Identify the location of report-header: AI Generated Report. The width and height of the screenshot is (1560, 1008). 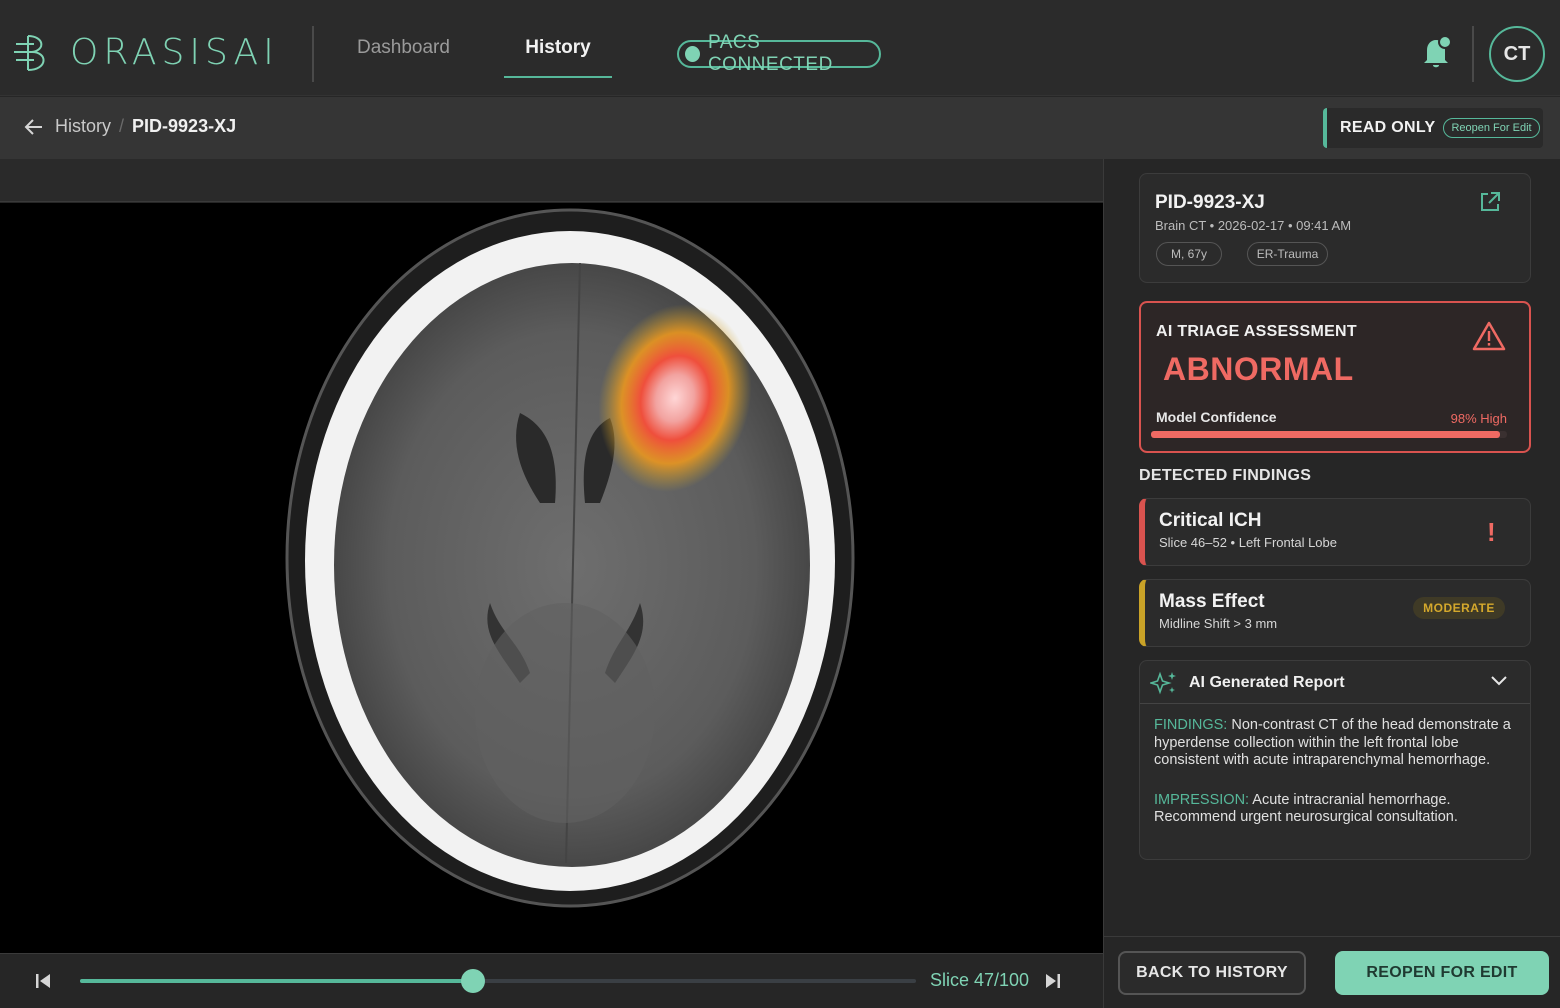
(1335, 682).